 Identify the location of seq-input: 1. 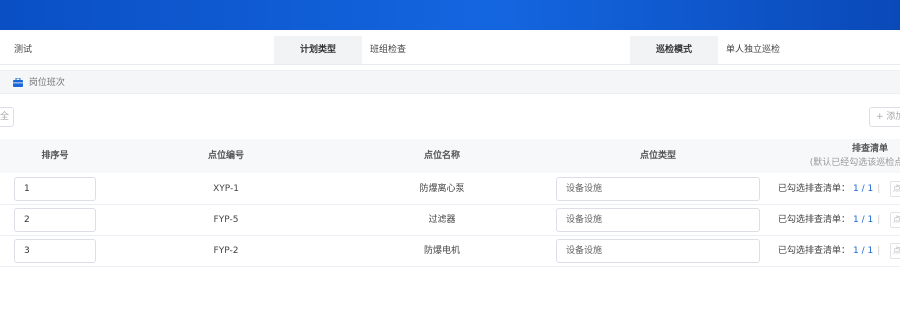
(55, 189).